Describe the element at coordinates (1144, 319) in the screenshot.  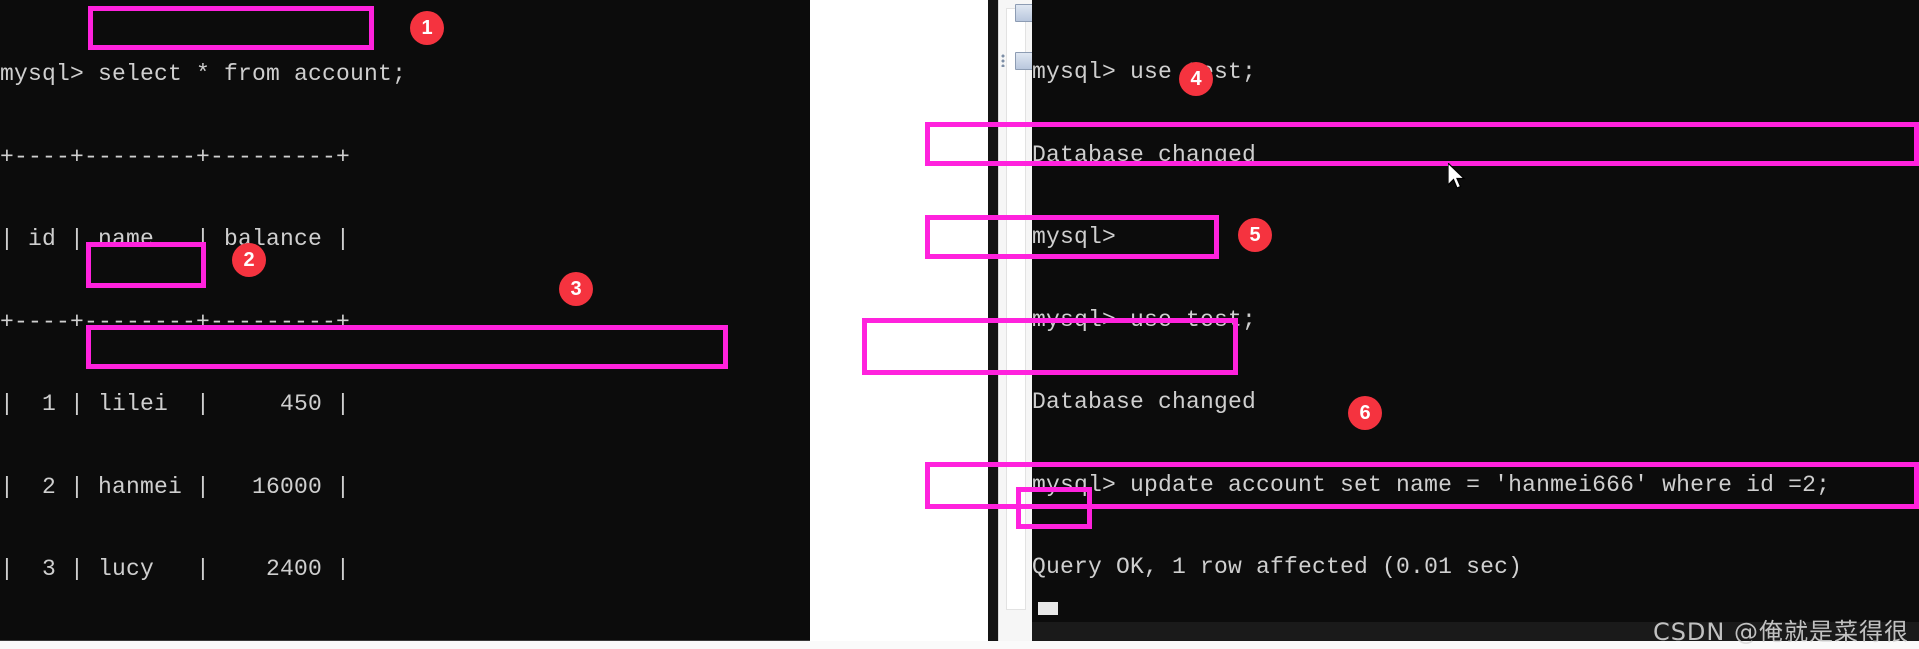
I see `terminal-right-line-3: mysql> use test;` at that location.